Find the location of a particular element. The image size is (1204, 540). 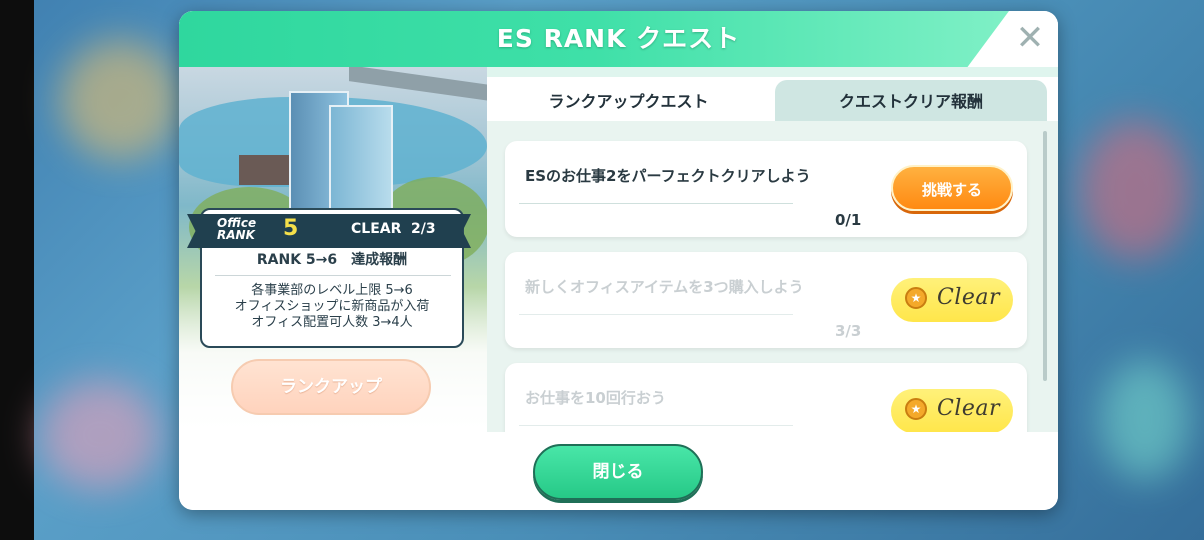

quest-title: 新しくオフィスアイテムを3つ購入しよう is located at coordinates (664, 287).